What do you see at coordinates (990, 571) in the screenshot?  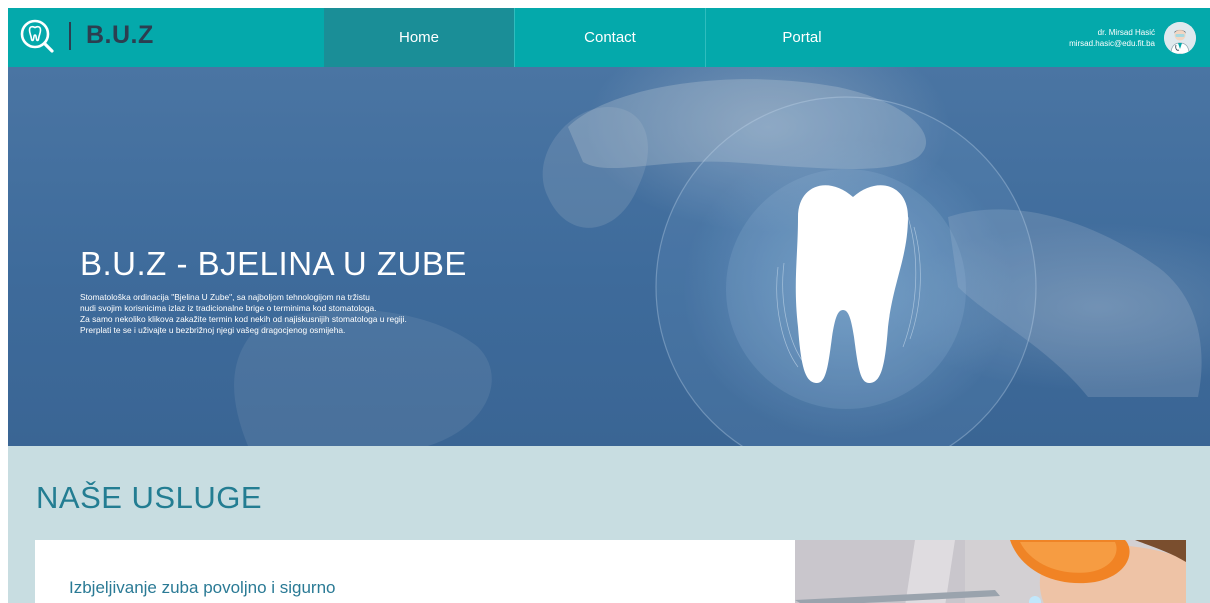 I see `service-card-image` at bounding box center [990, 571].